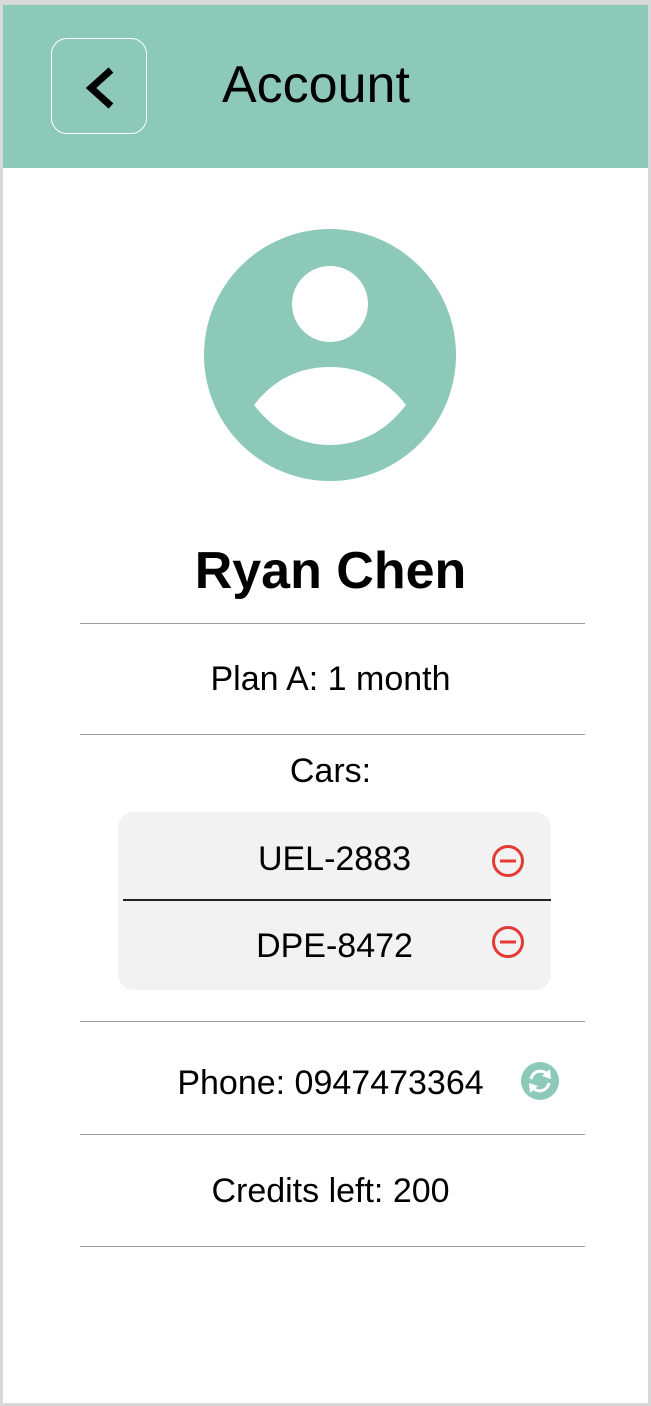 The image size is (651, 1406). What do you see at coordinates (316, 85) in the screenshot?
I see `page-title: Account` at bounding box center [316, 85].